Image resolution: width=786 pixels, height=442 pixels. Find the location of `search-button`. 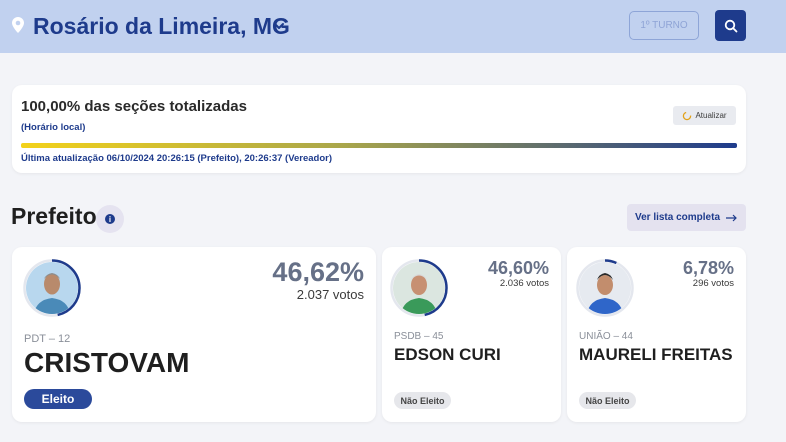

search-button is located at coordinates (730, 25).